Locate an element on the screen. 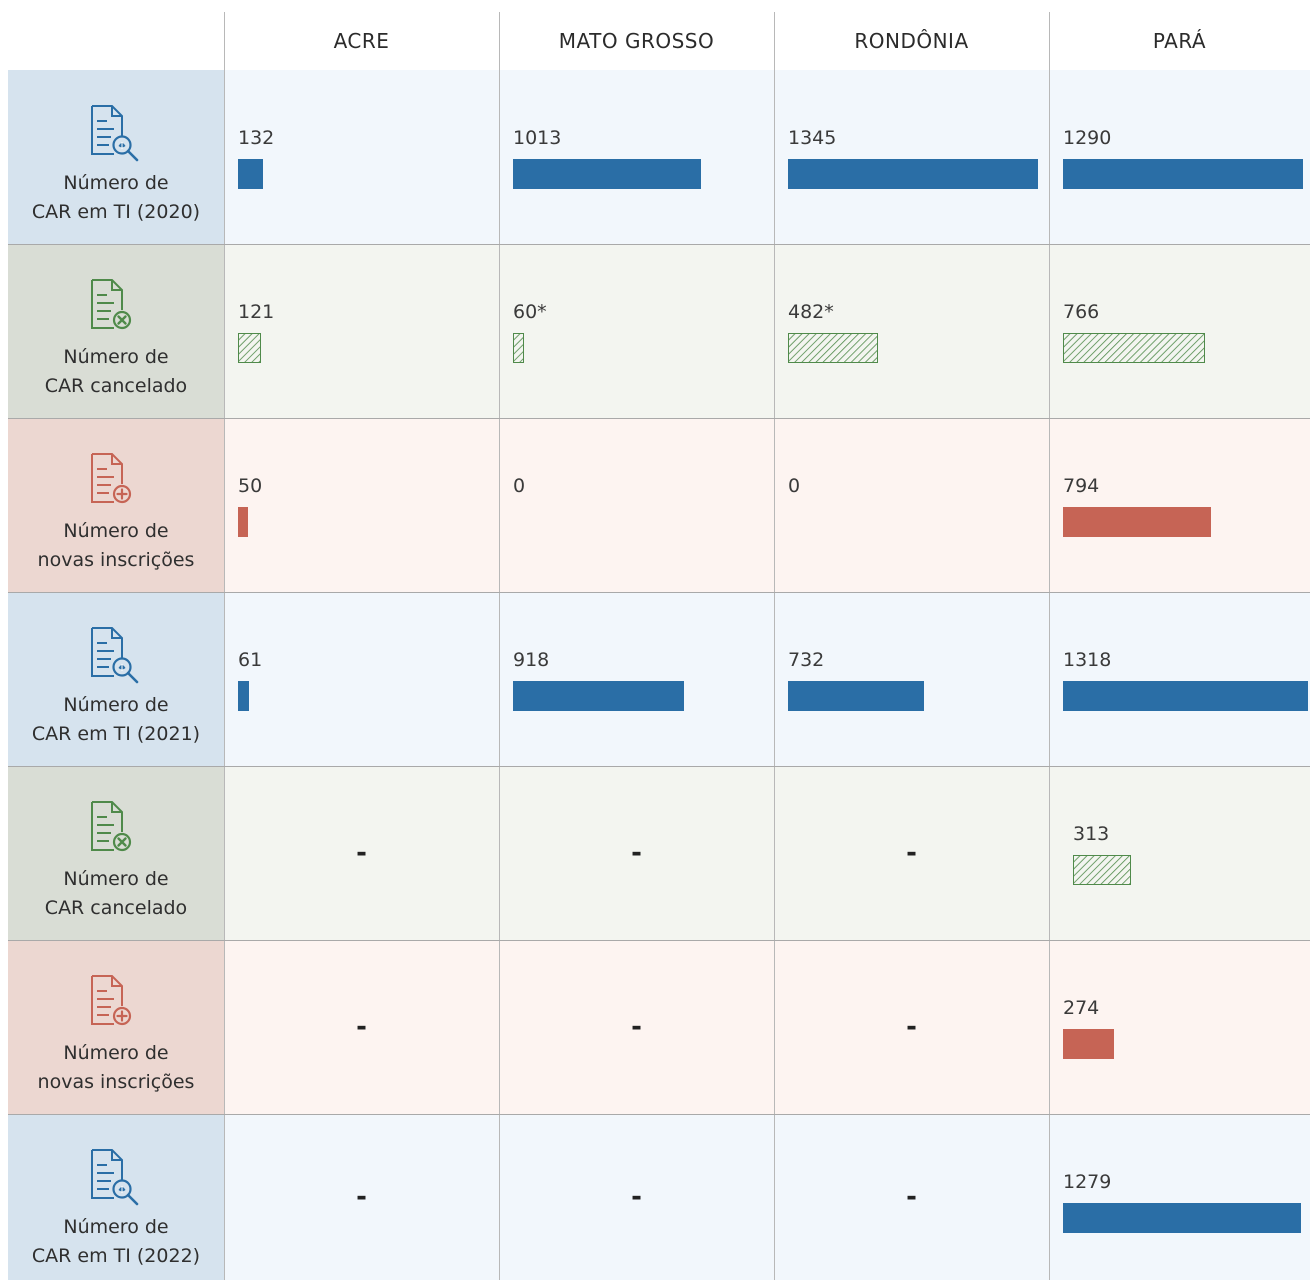 This screenshot has width=1310, height=1280. value-label: 794 is located at coordinates (1081, 486).